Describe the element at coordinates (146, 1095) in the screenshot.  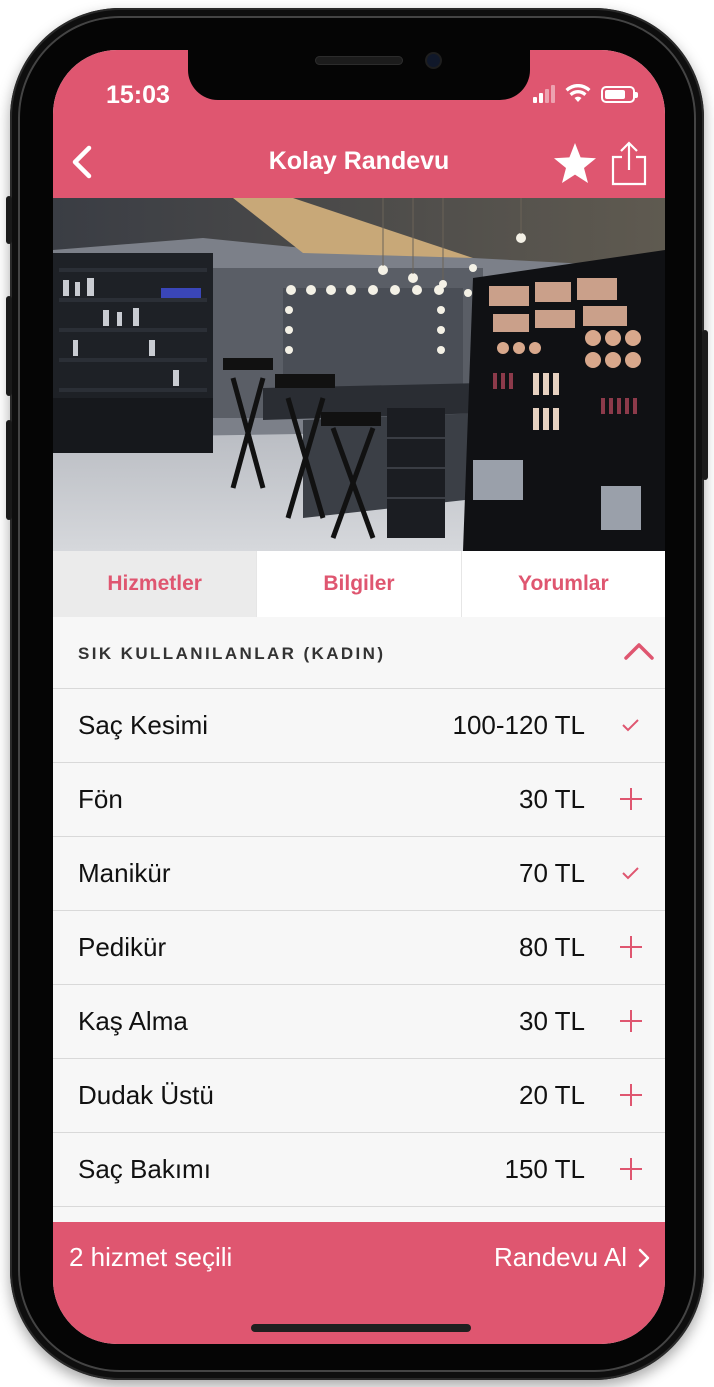
I see `service-name: Dudak Üstü` at that location.